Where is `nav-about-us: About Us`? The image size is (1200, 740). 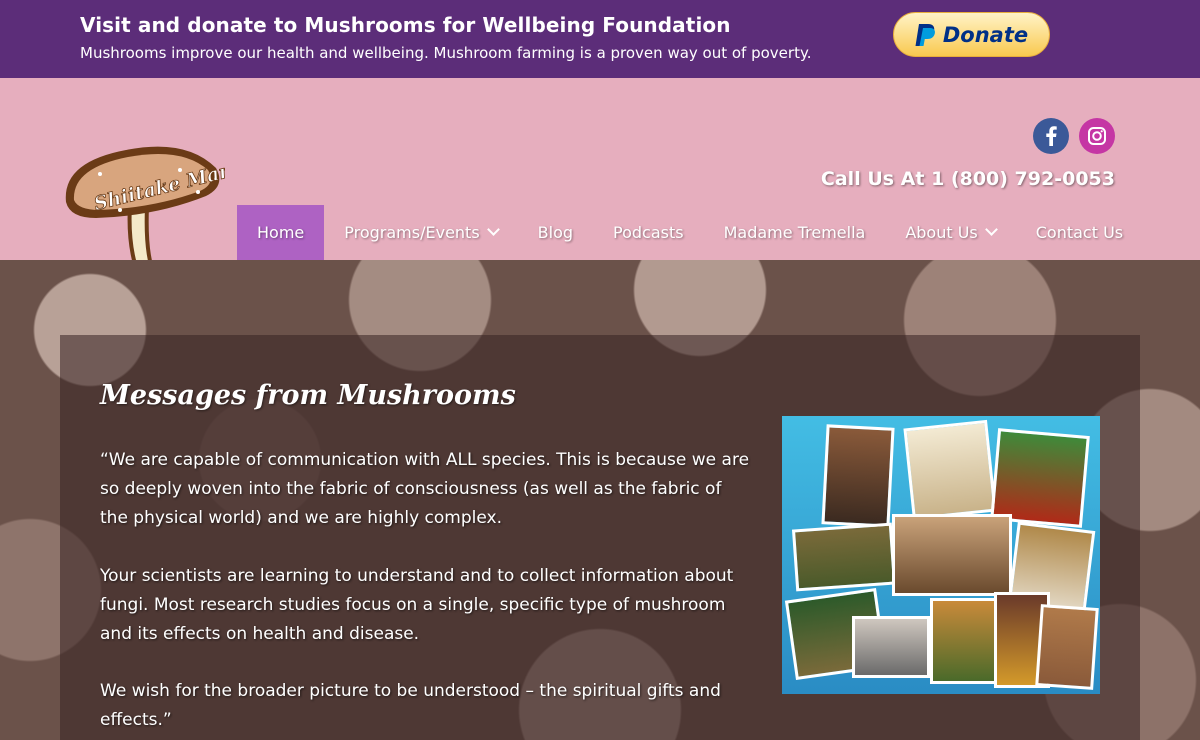 nav-about-us: About Us is located at coordinates (950, 232).